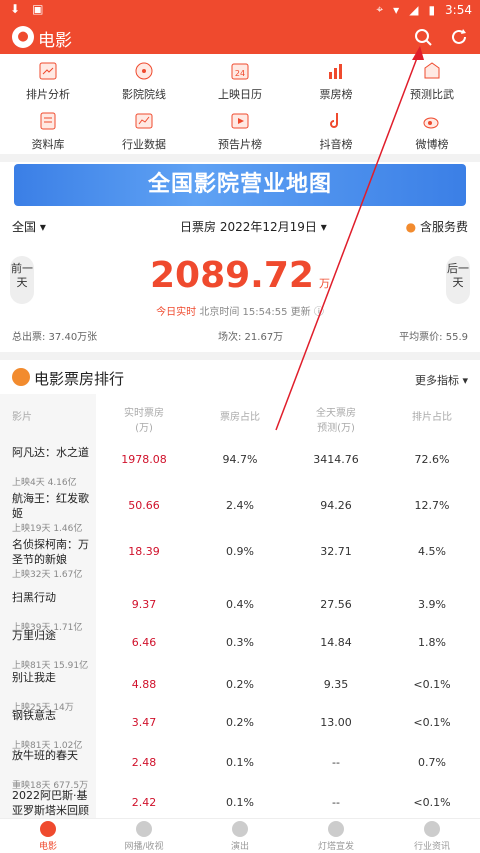 This screenshot has width=480, height=853. I want to click on refresh-icon, so click(459, 37).